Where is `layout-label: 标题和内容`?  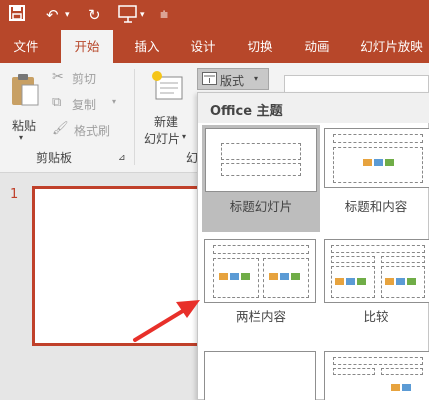 layout-label: 标题和内容 is located at coordinates (376, 206).